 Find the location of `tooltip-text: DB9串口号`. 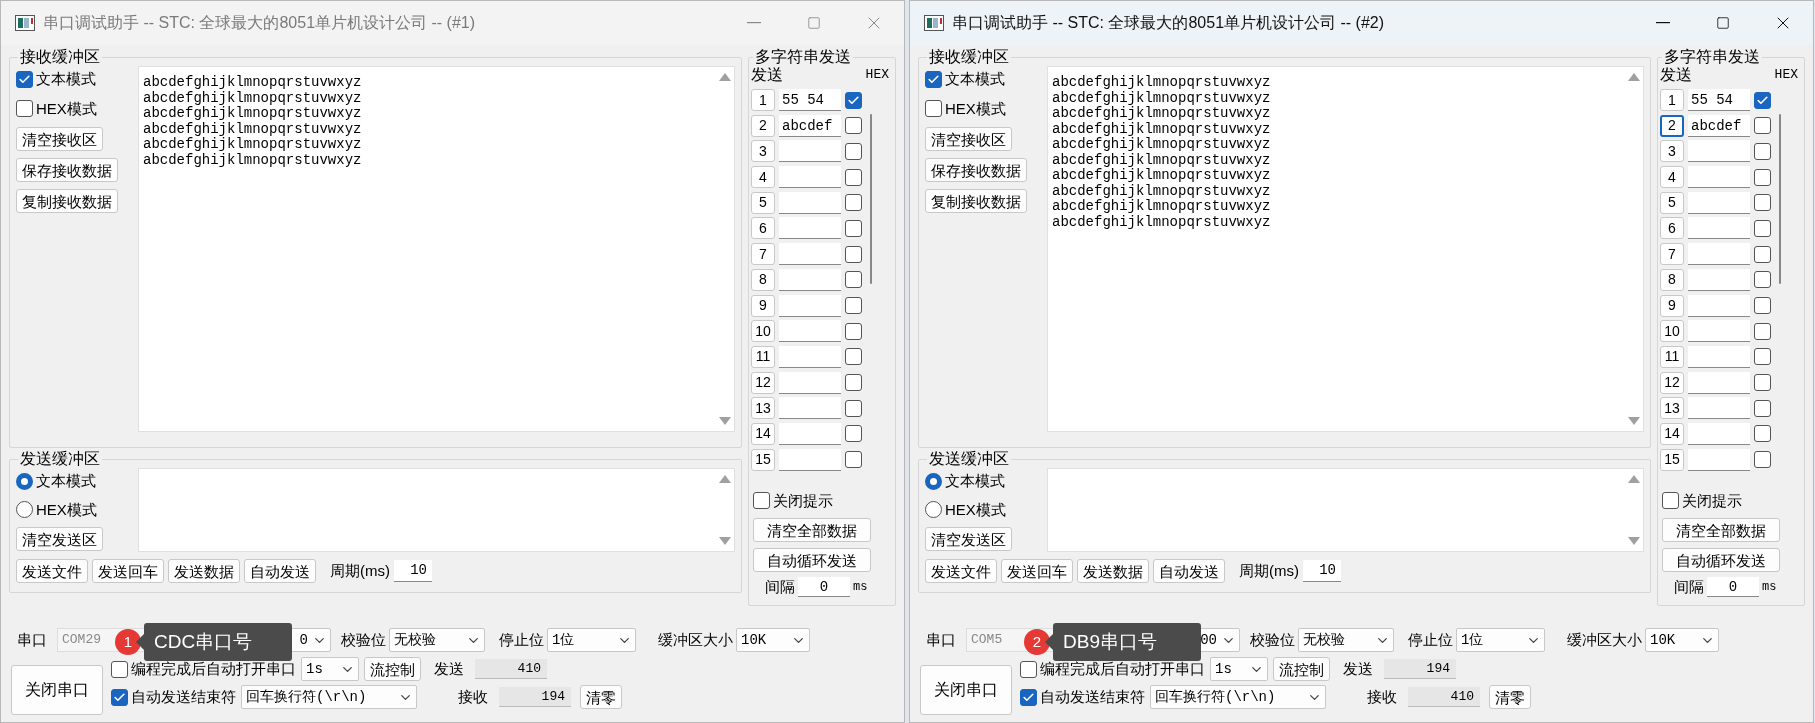

tooltip-text: DB9串口号 is located at coordinates (1110, 641).